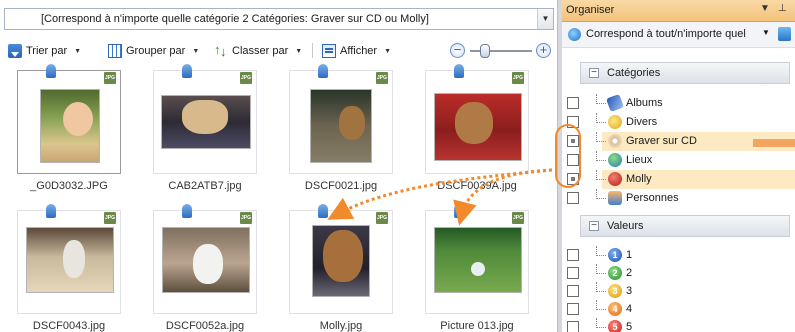 Image resolution: width=795 pixels, height=332 pixels. Describe the element at coordinates (661, 141) in the screenshot. I see `category-label: Graver sur CD` at that location.